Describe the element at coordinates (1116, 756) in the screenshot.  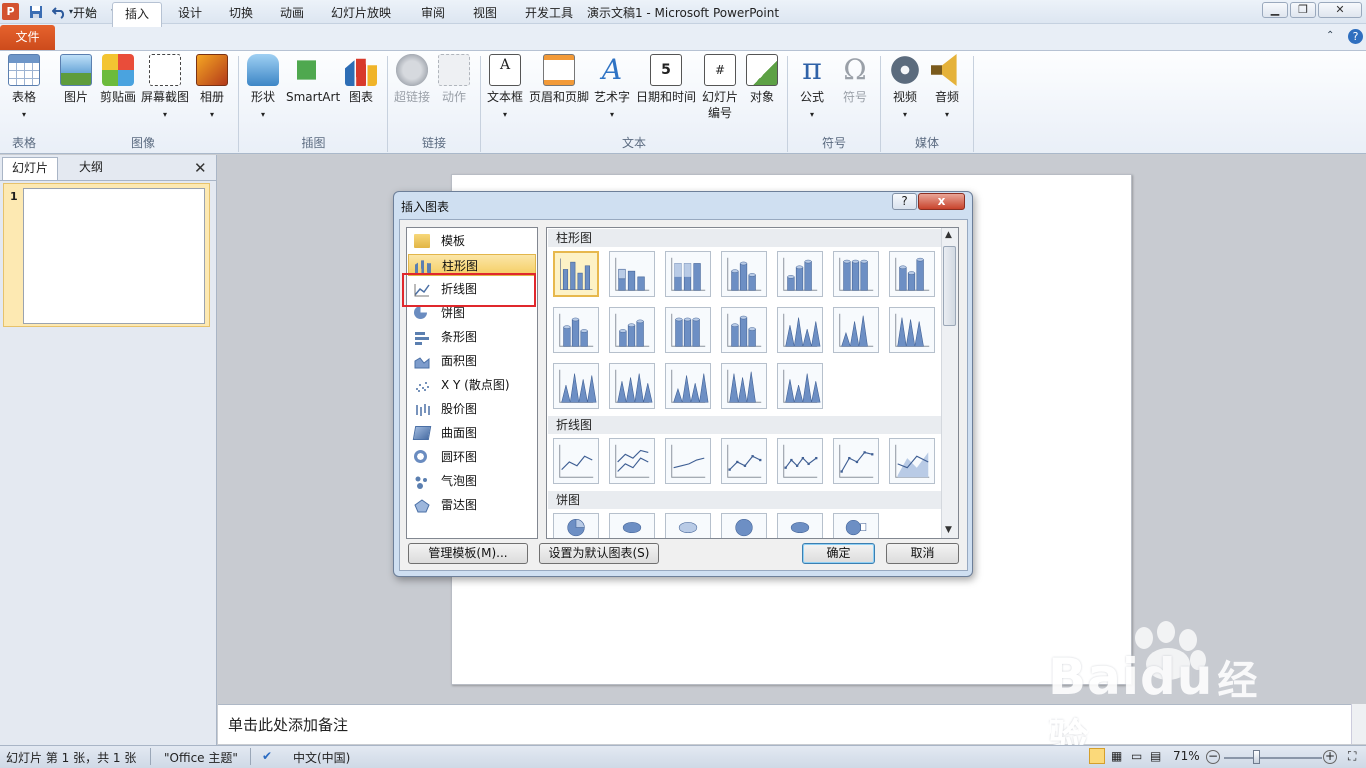
I see `slide-sorter-icon: ▦` at that location.